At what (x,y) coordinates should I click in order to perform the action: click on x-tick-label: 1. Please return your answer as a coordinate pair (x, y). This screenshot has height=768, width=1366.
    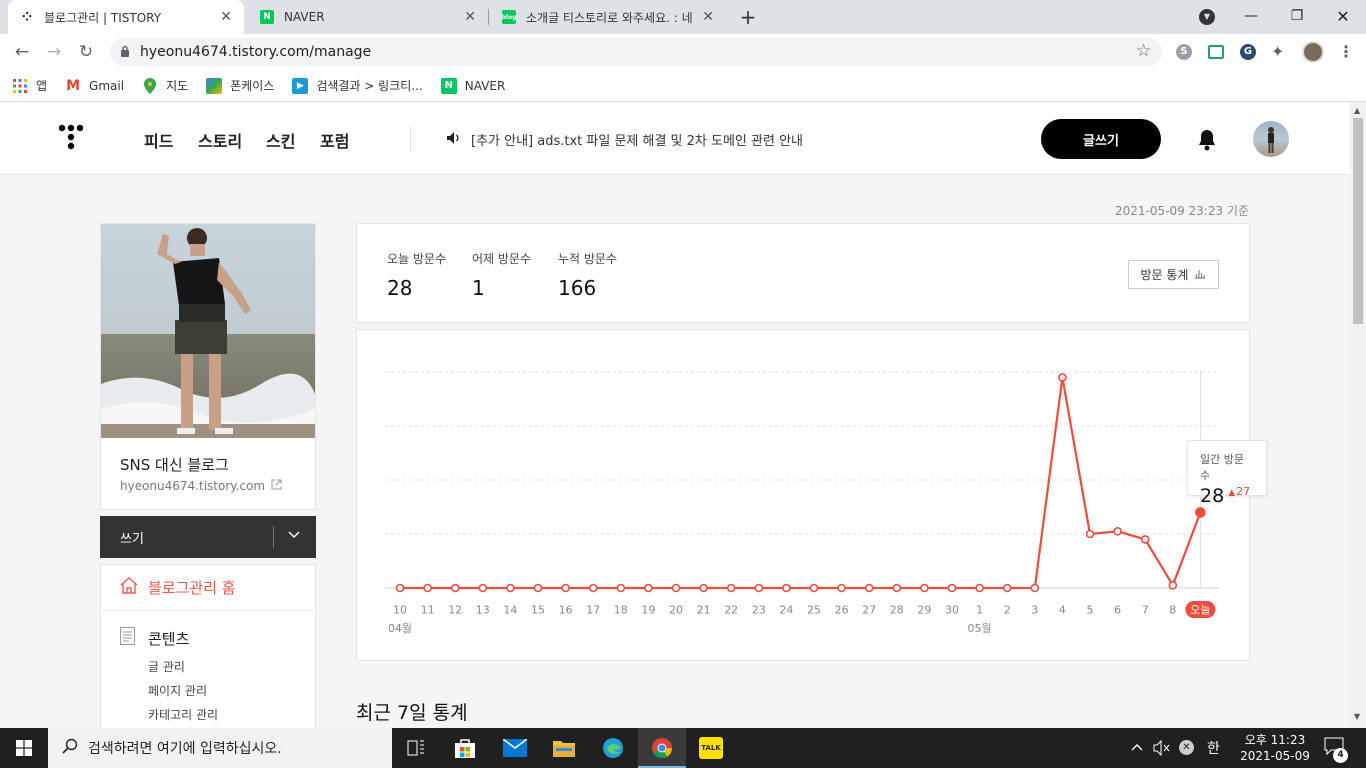
    Looking at the image, I should click on (979, 610).